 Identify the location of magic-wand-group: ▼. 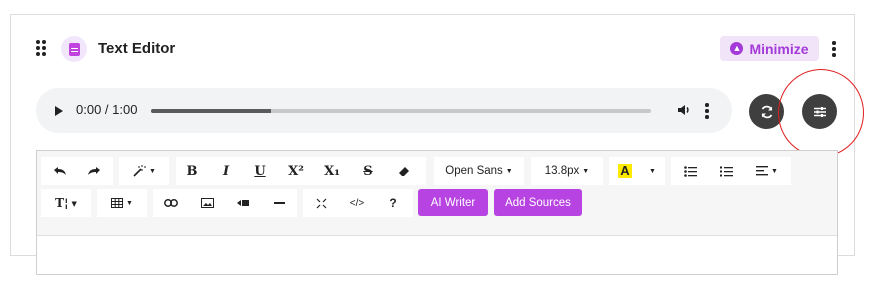
(144, 171).